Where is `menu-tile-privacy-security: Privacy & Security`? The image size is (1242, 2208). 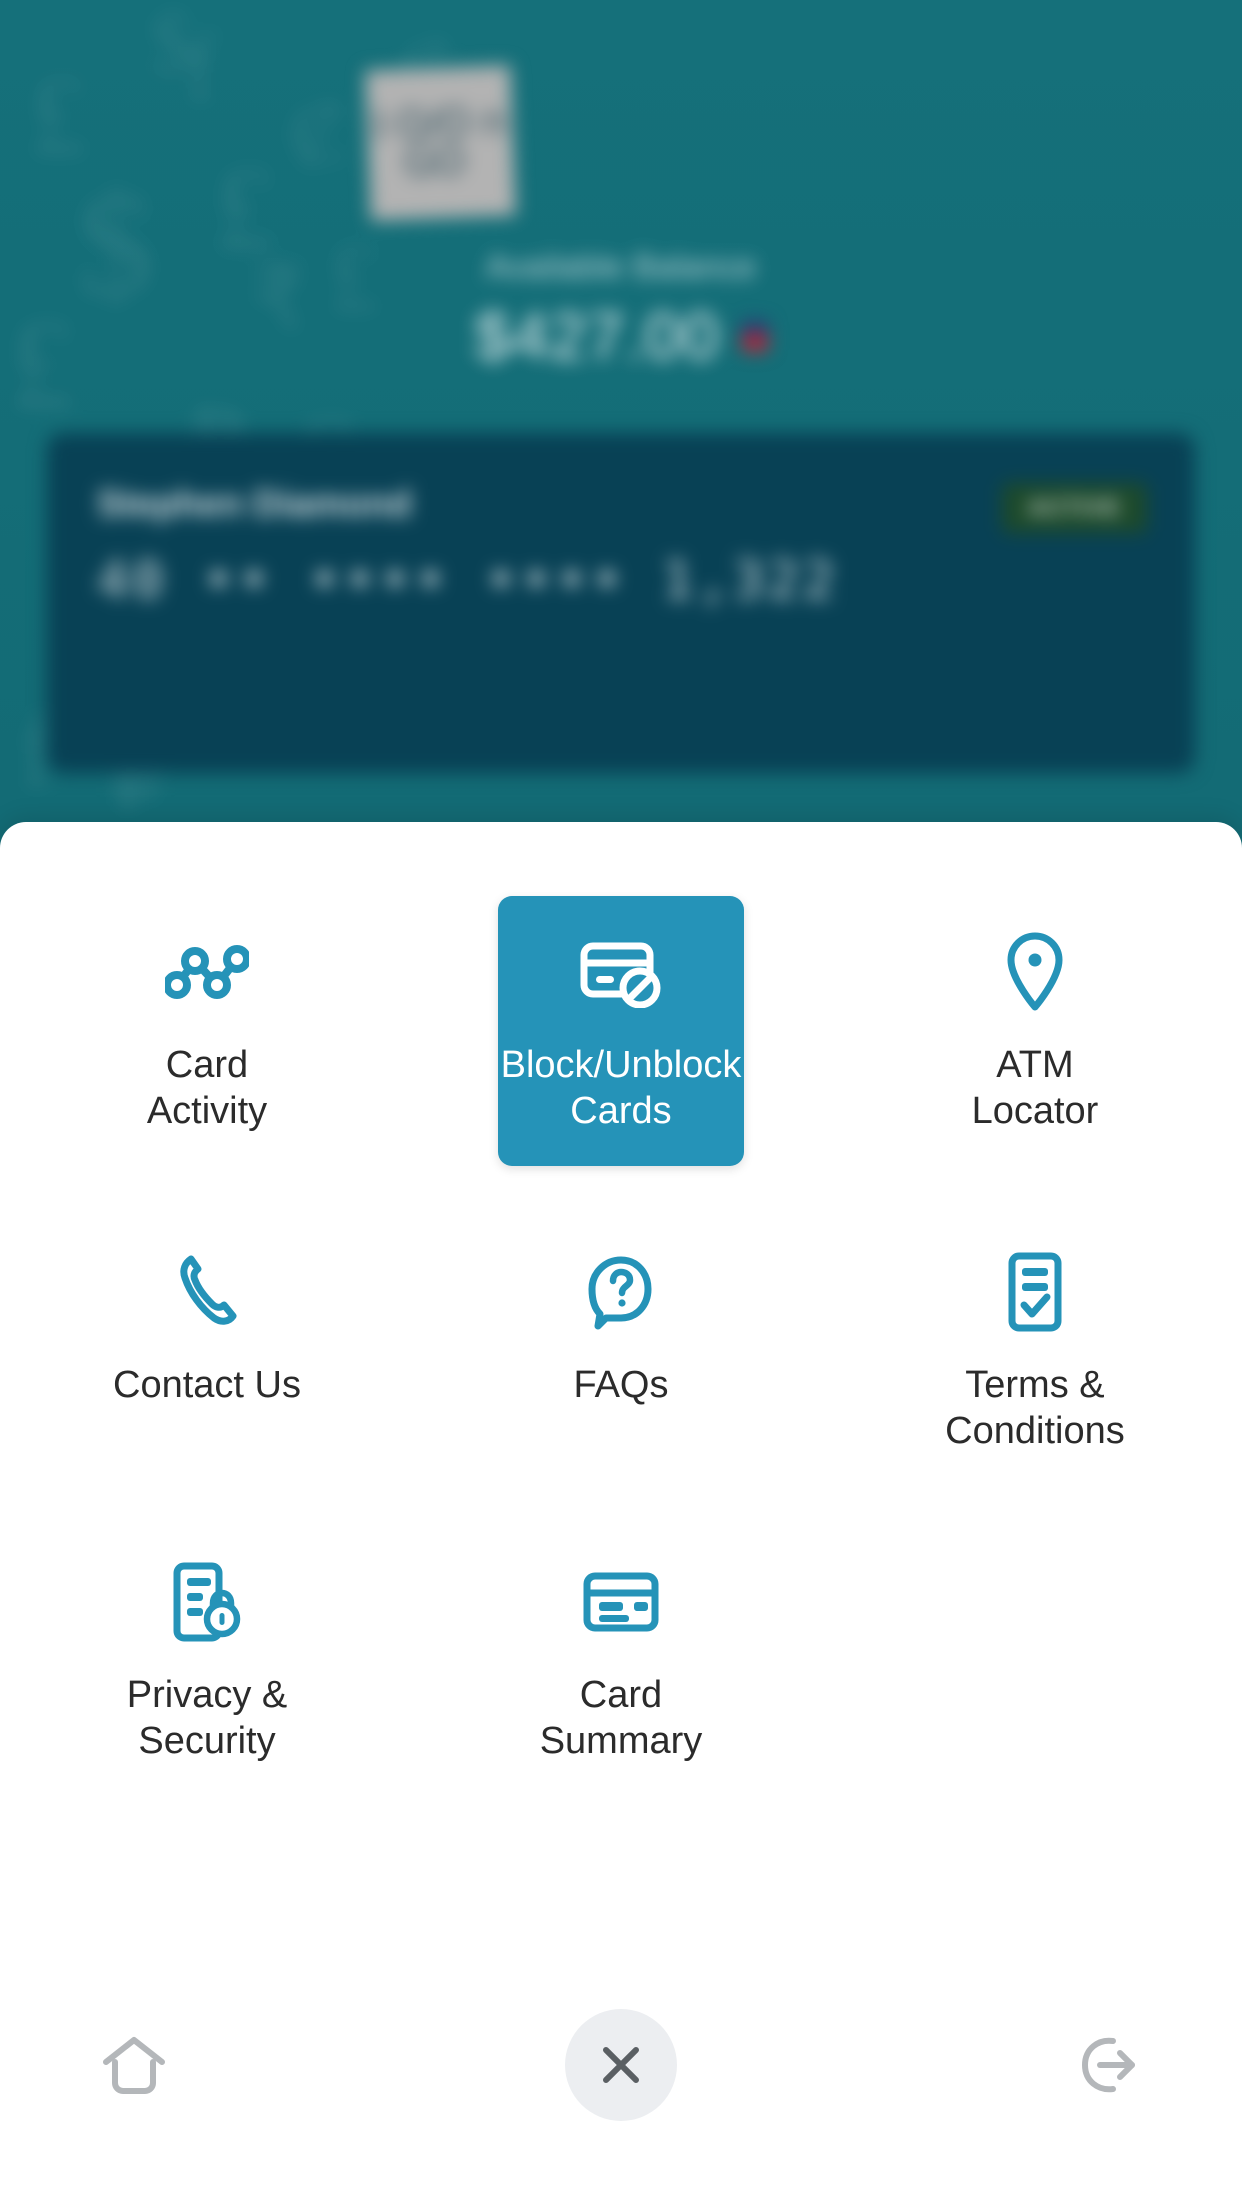
menu-tile-privacy-security: Privacy & Security is located at coordinates (207, 1661).